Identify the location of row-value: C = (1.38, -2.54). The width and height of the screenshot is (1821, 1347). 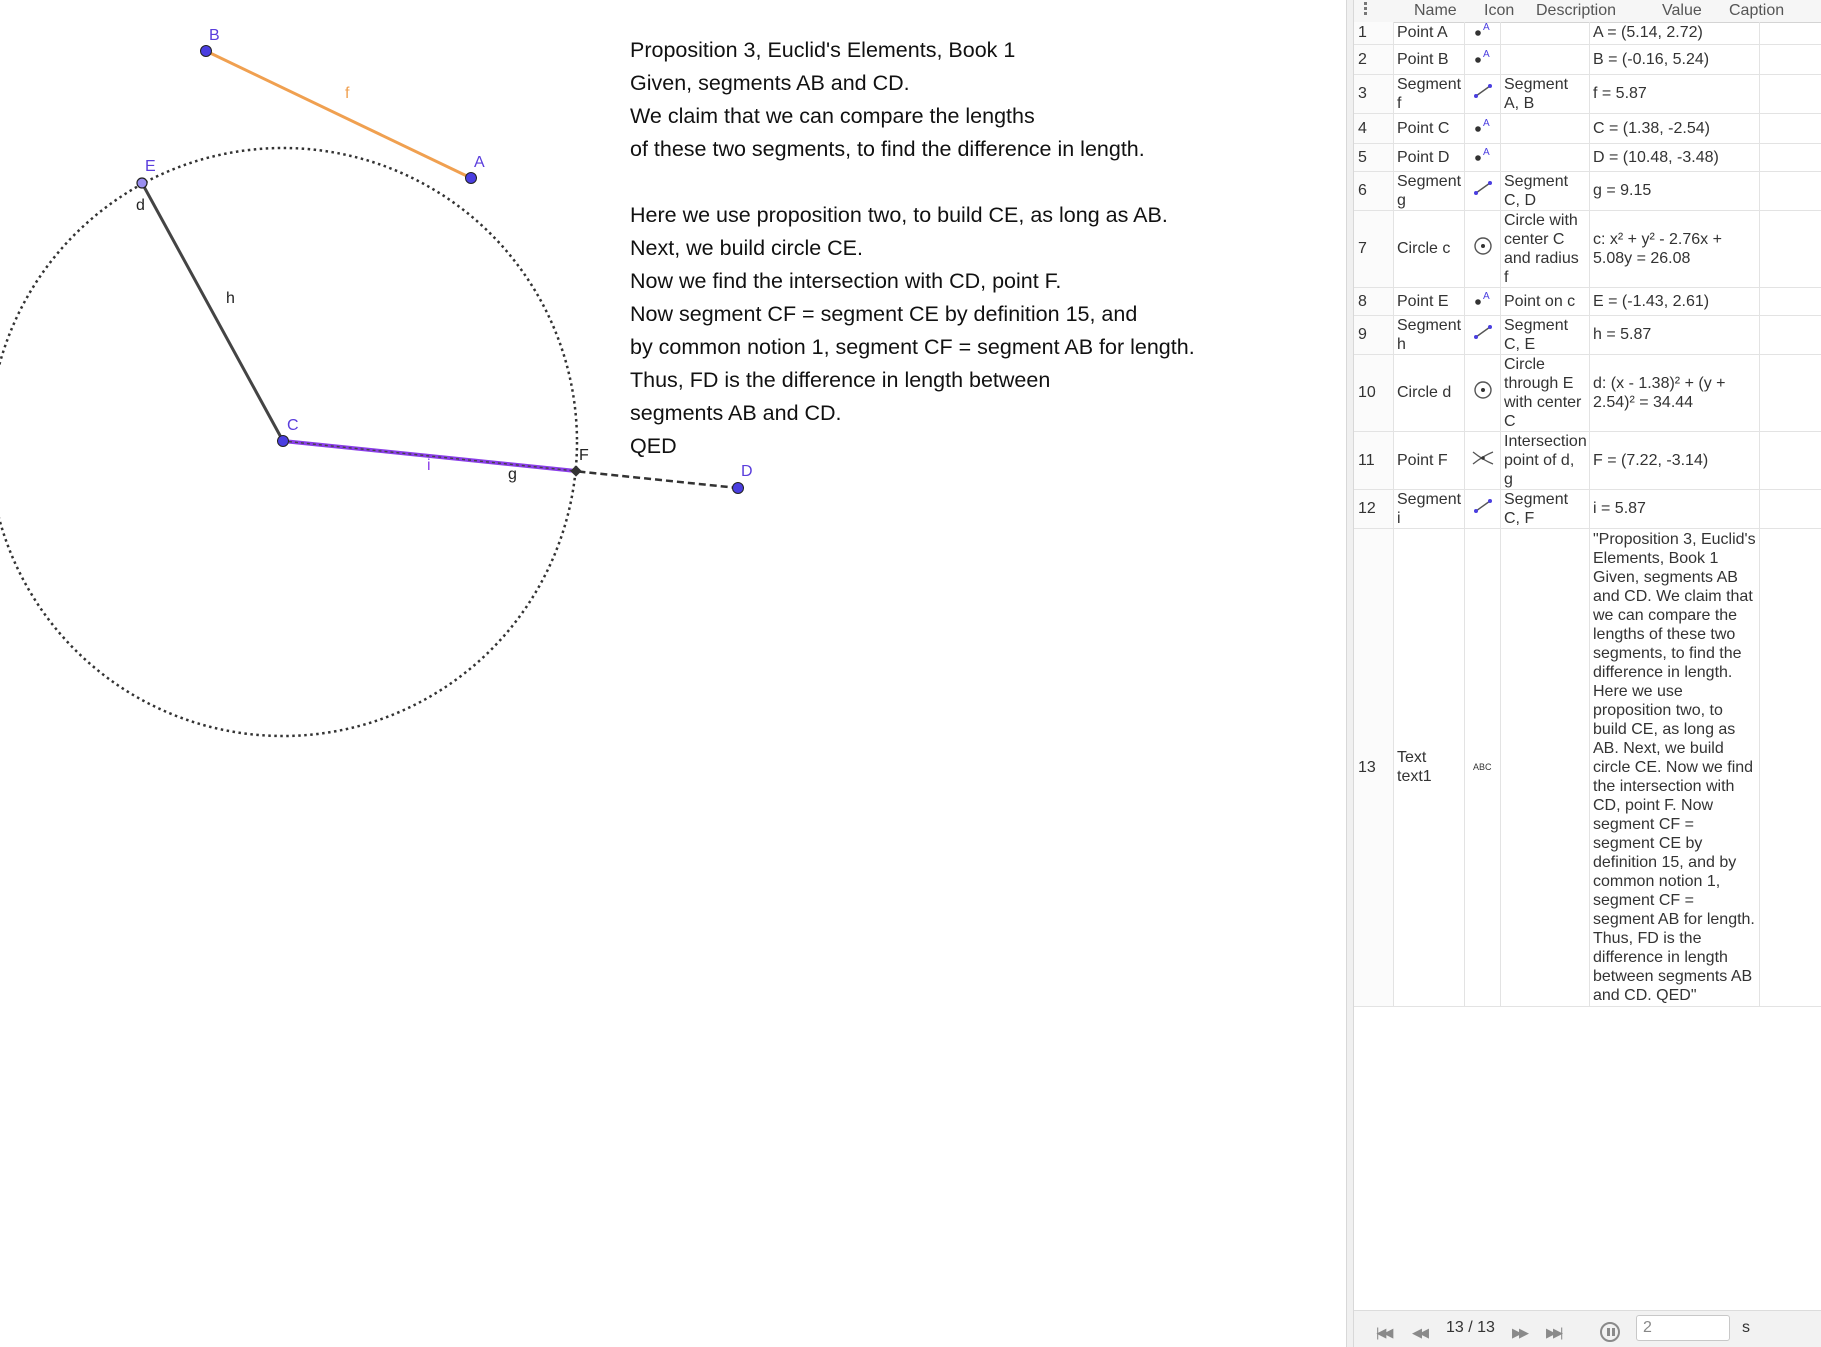
(1674, 128).